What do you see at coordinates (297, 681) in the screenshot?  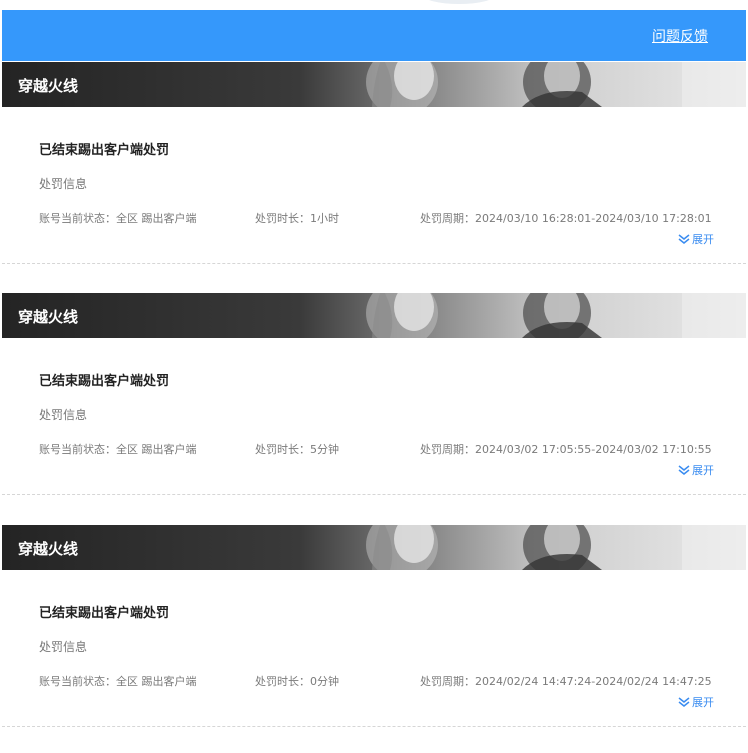 I see `penalty-duration: 处罚时长：0分钟` at bounding box center [297, 681].